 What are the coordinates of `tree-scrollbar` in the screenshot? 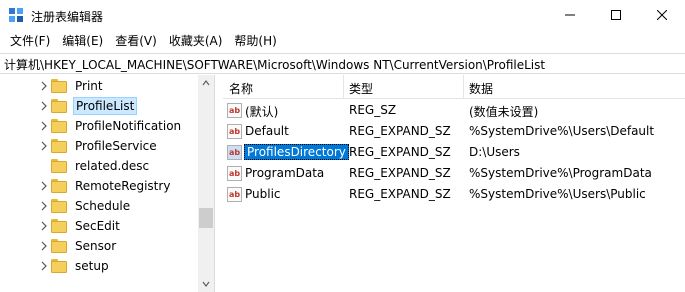 It's located at (206, 183).